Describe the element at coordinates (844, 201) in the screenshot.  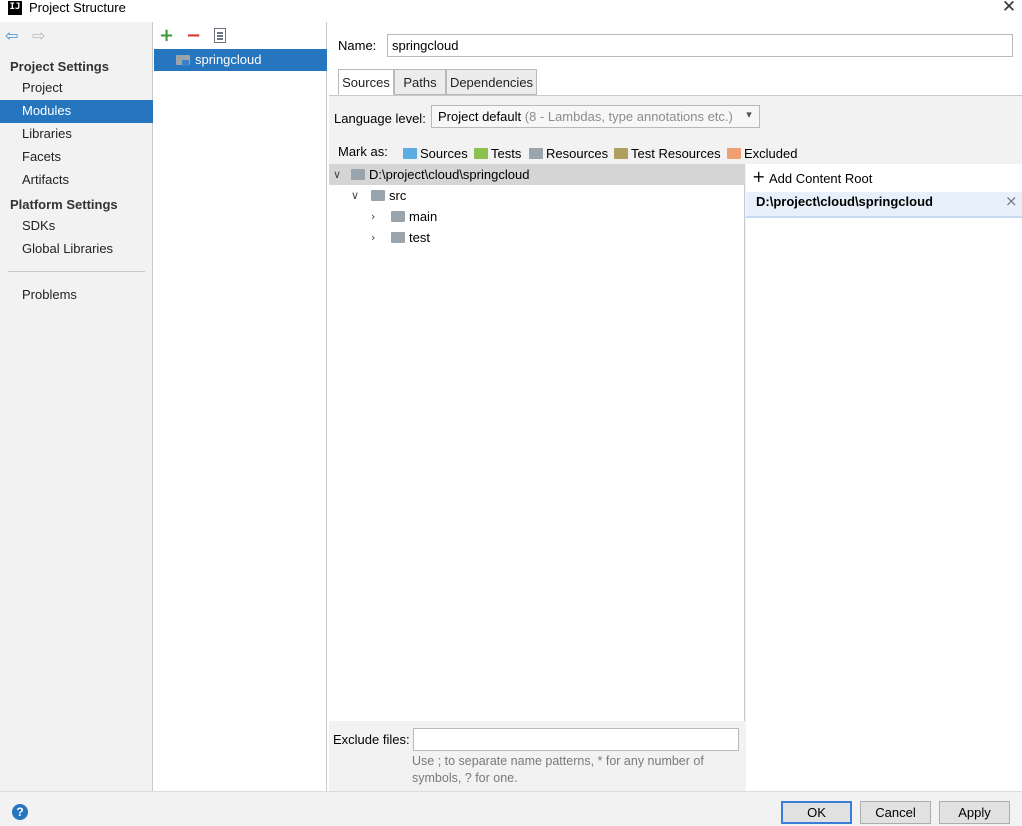
I see `content-root-path: D:\project\cloud\springcloud` at that location.